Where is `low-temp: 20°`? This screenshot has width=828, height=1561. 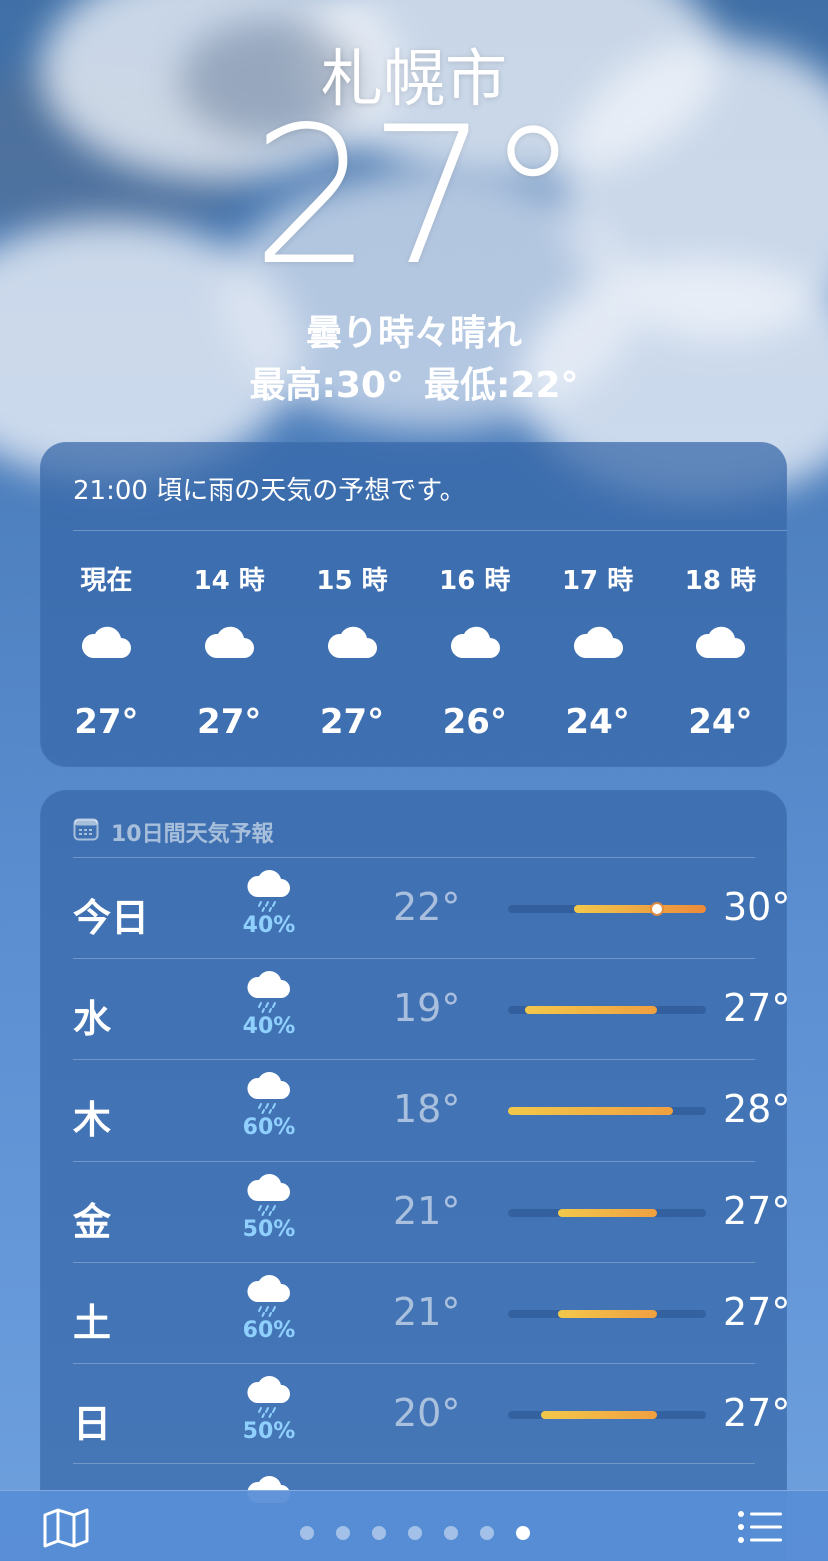
low-temp: 20° is located at coordinates (427, 1413).